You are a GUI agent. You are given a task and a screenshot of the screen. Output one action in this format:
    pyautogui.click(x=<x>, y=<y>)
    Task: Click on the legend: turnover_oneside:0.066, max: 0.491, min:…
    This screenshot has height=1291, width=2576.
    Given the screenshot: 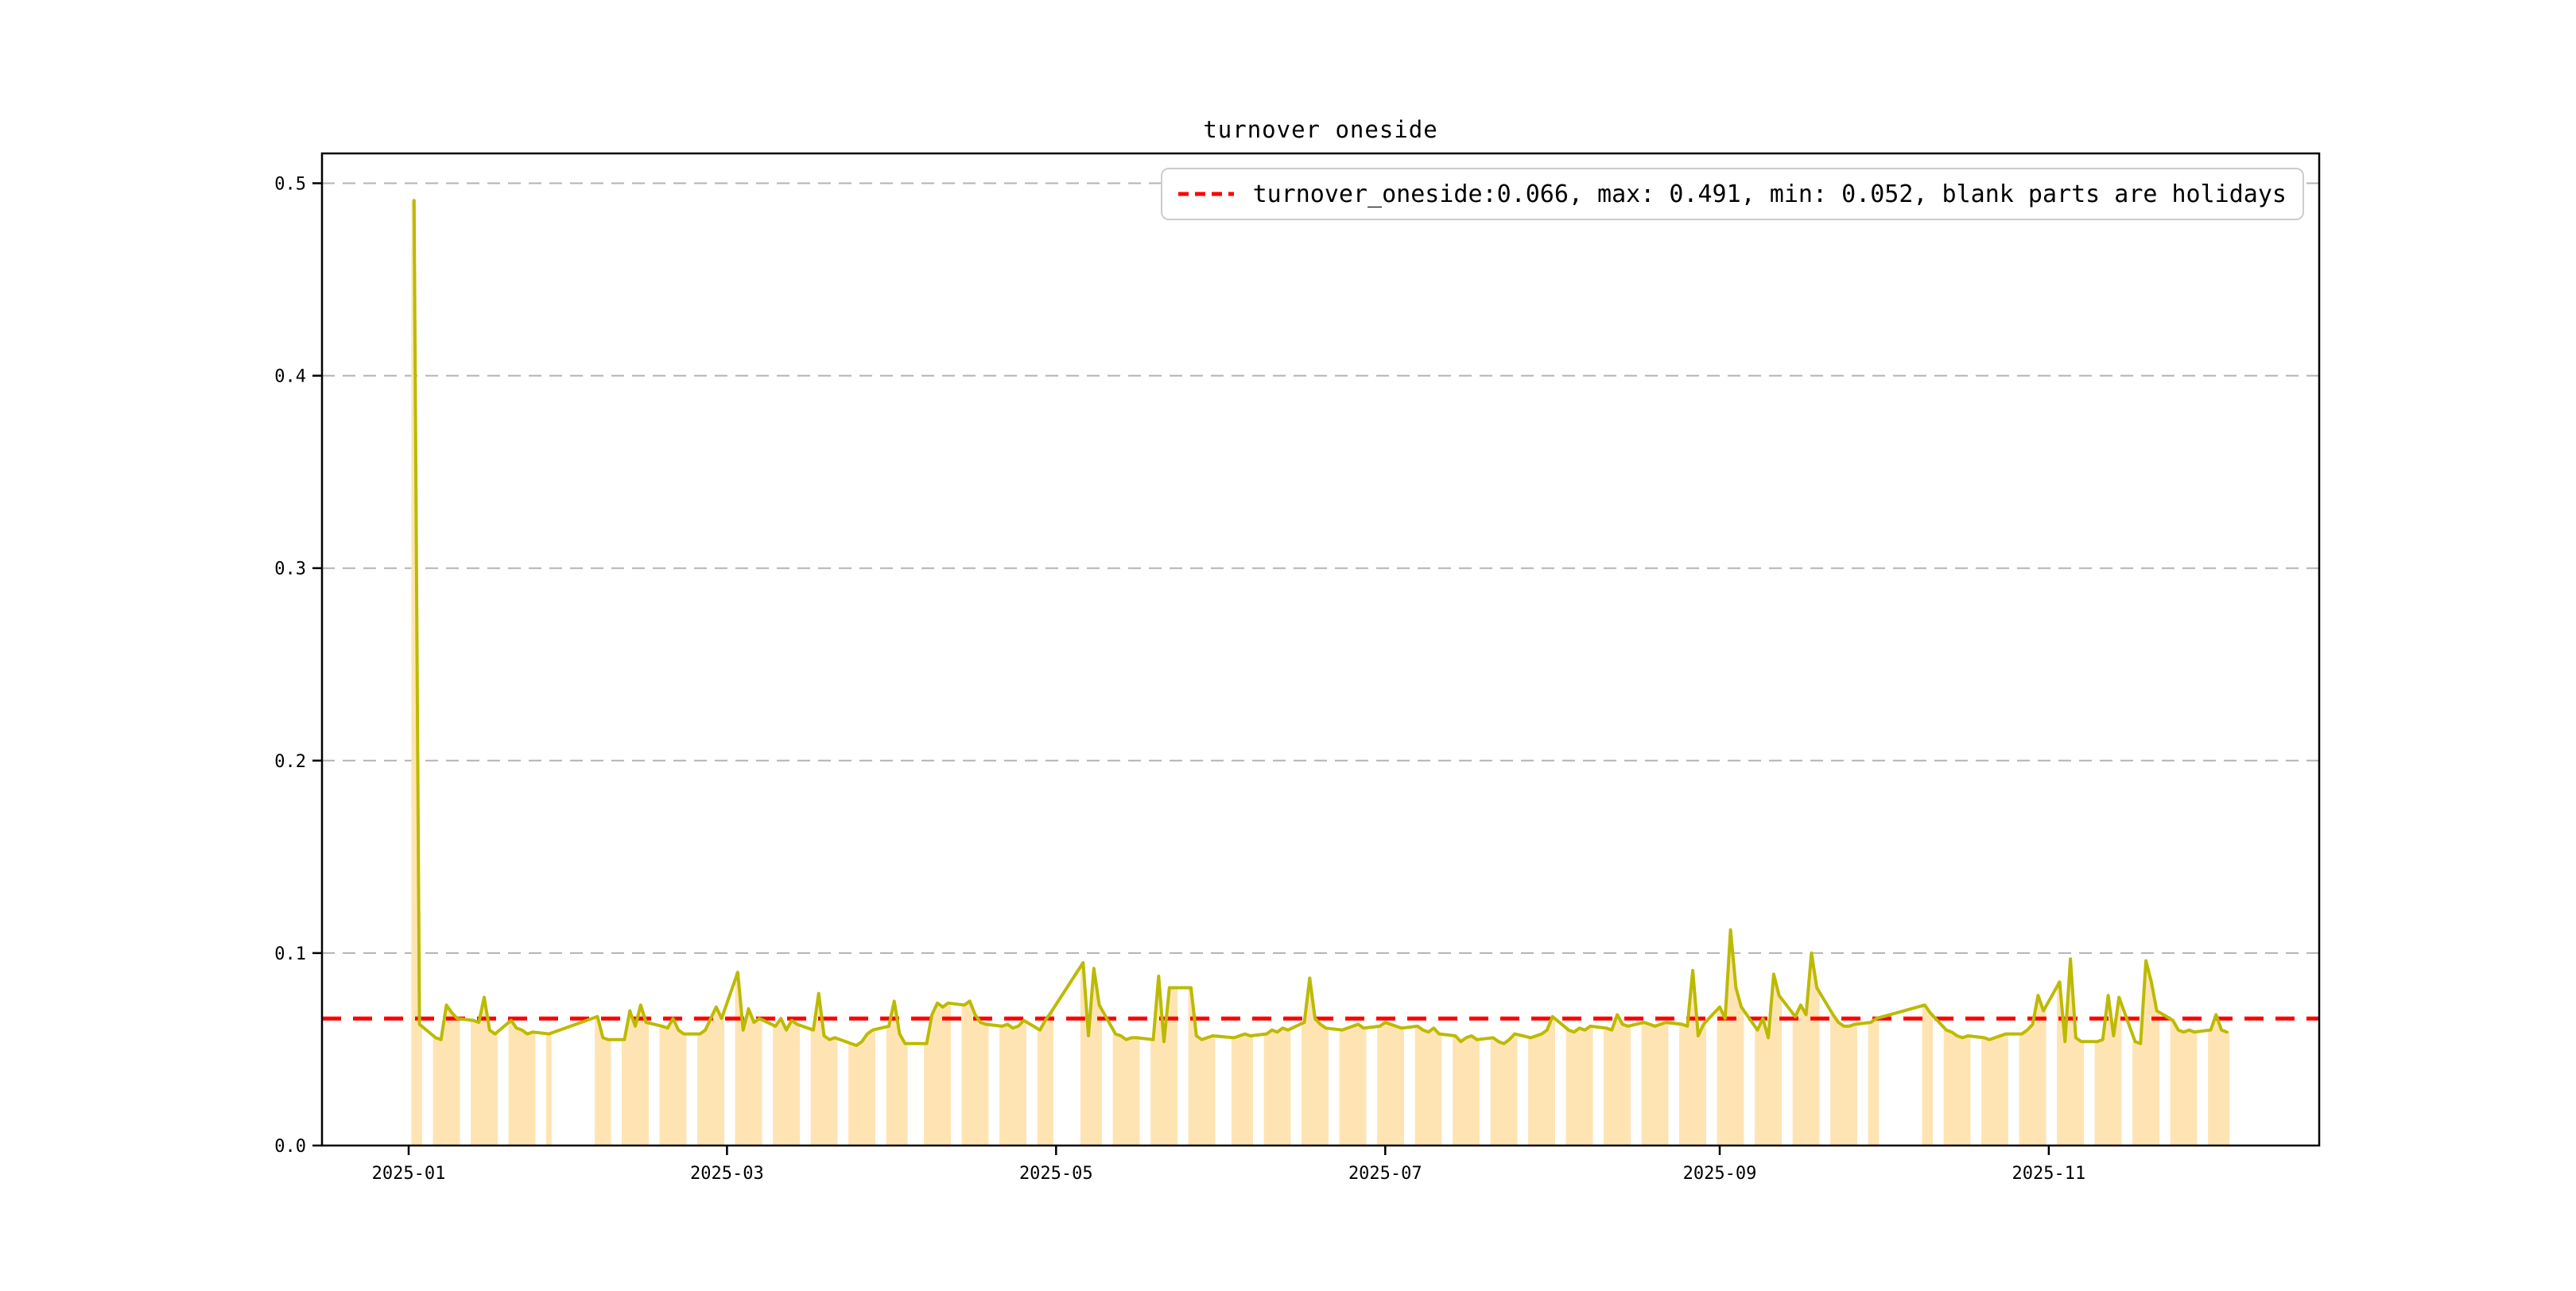 What is the action you would take?
    pyautogui.click(x=1732, y=194)
    